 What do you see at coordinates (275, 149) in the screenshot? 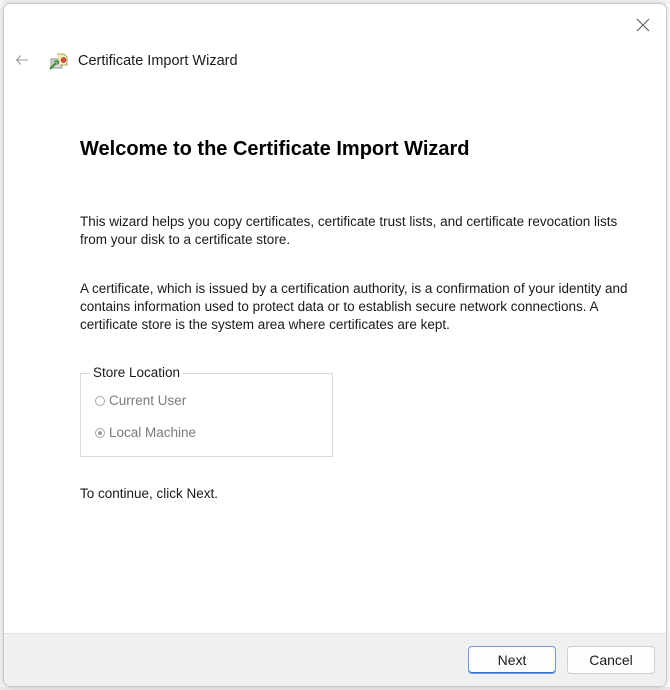
I see `page-heading: Welcome to the Certificate Import Wizard` at bounding box center [275, 149].